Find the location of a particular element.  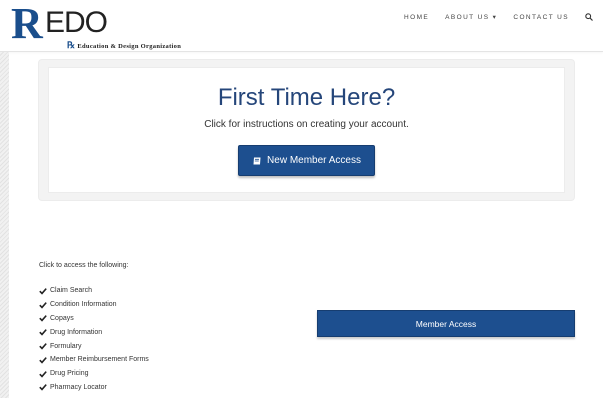

redo-logo: R EDO ℞ Education & Design Organization is located at coordinates (96, 25).